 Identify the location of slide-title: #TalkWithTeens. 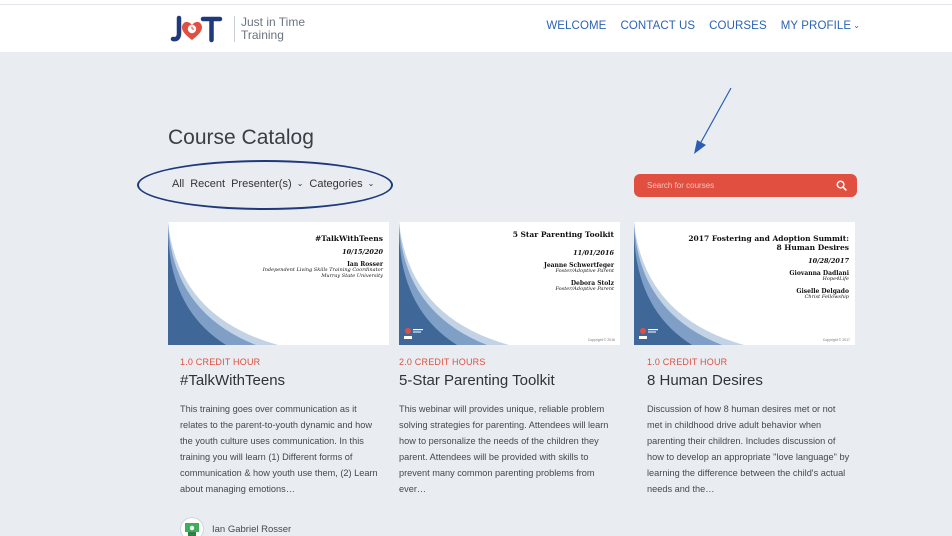
(348, 238).